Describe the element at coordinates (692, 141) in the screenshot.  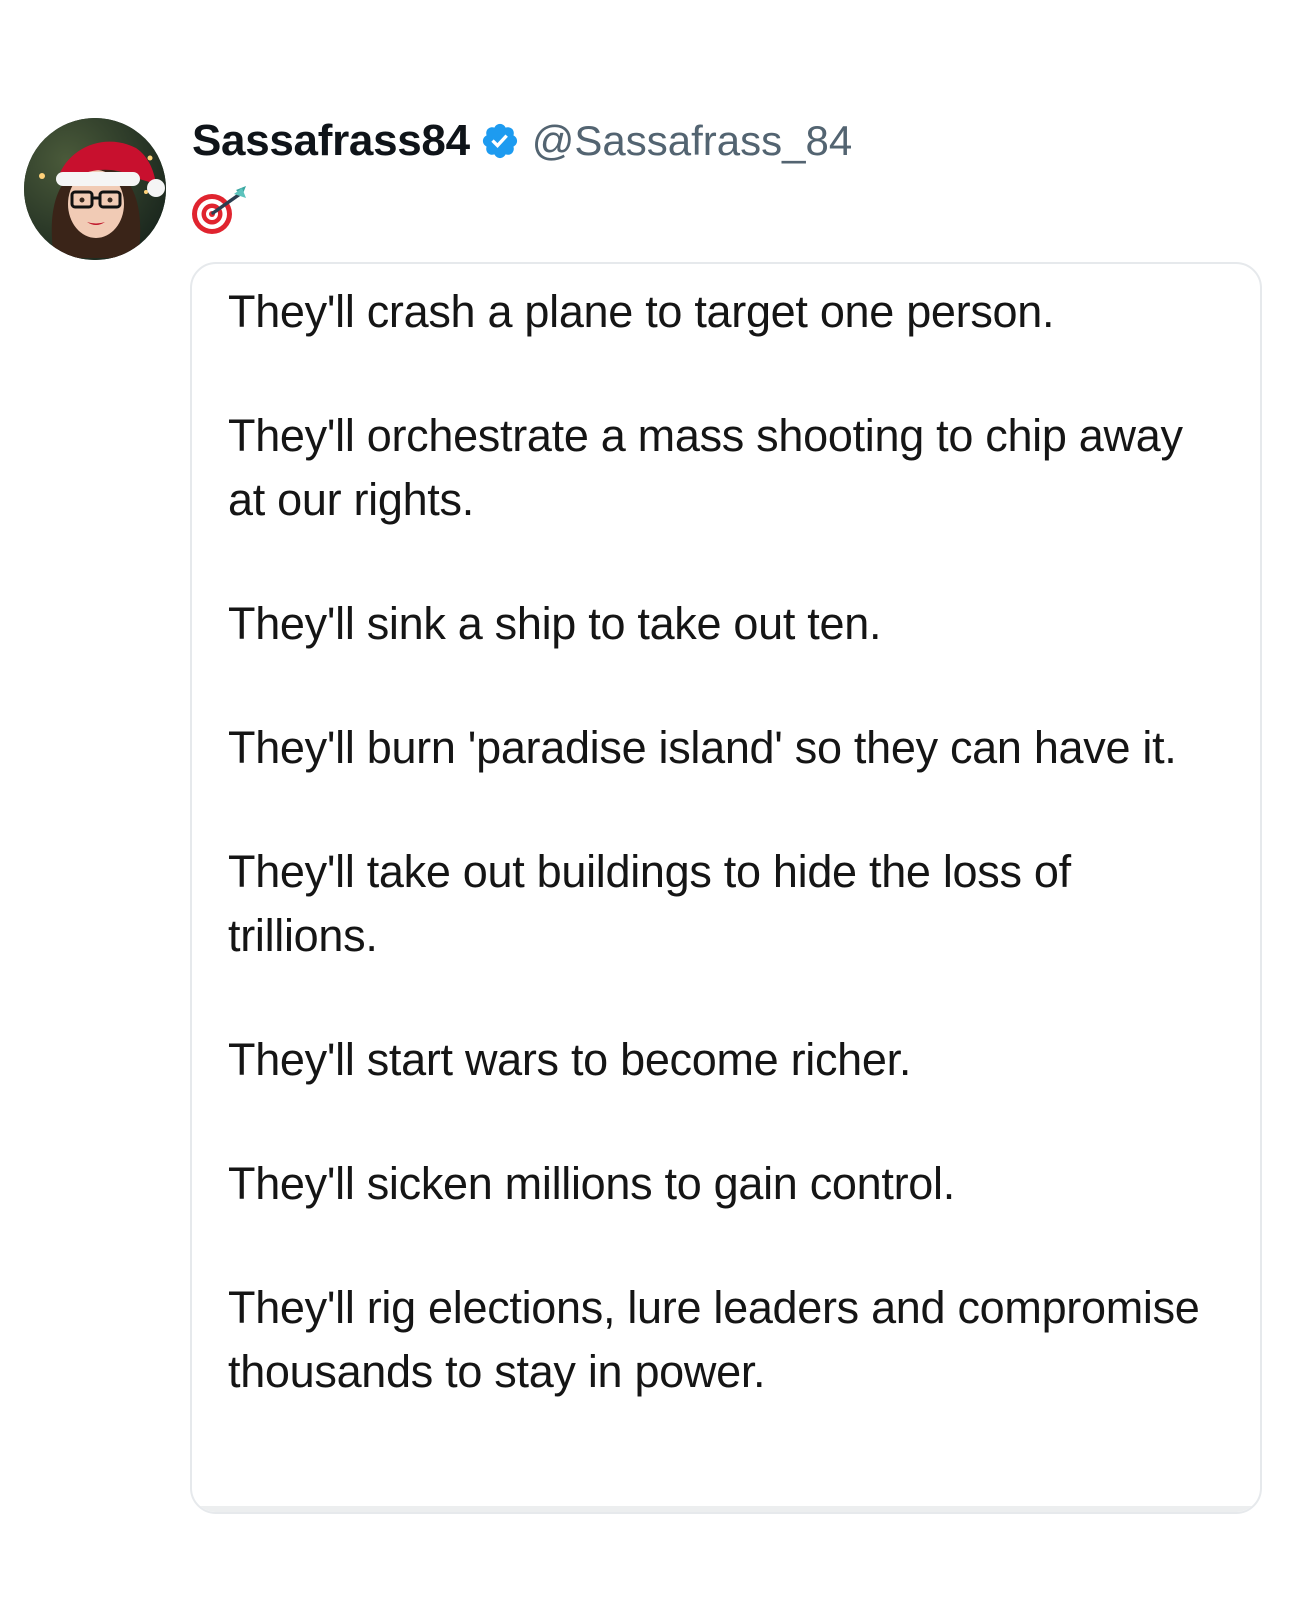
I see `user-handle: @Sassafrass_84` at that location.